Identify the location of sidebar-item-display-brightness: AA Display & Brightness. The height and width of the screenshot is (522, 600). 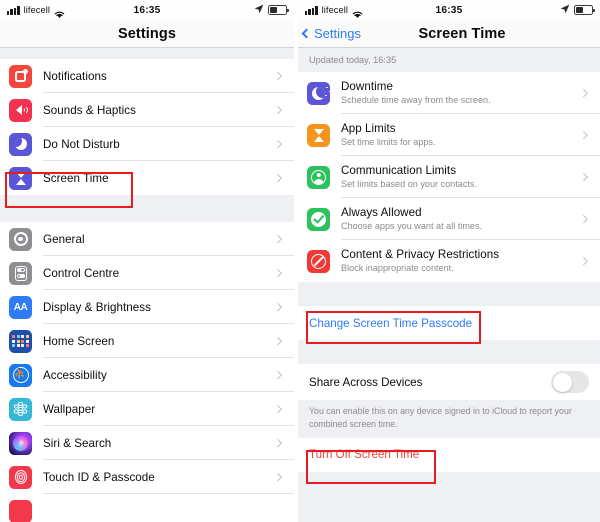
(147, 307).